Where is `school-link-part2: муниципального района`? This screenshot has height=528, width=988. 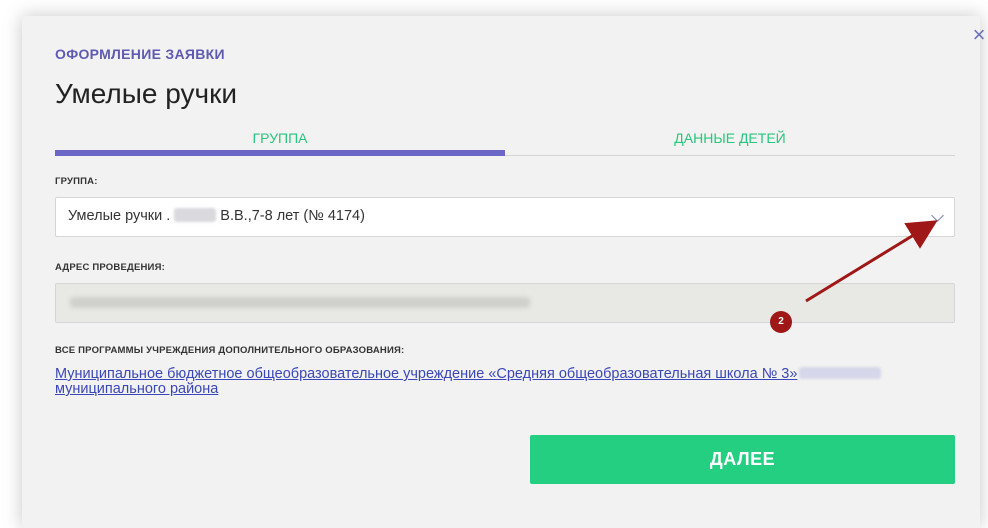 school-link-part2: муниципального района is located at coordinates (136, 389).